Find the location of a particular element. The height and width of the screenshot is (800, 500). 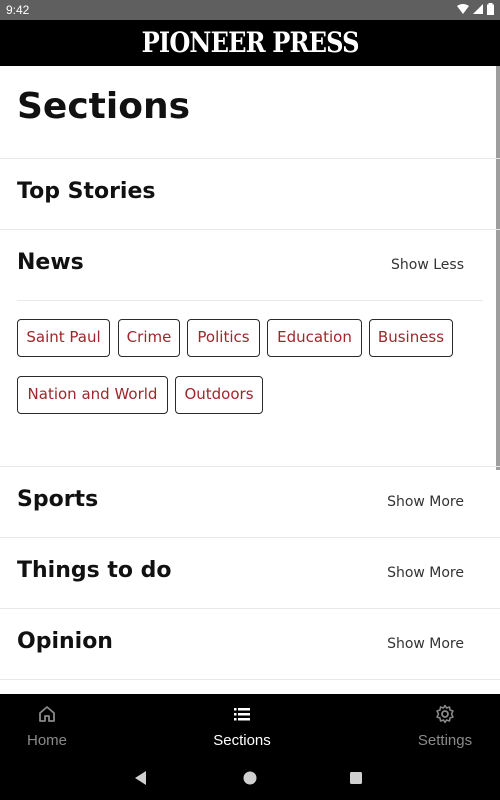

nav-label: Sections is located at coordinates (242, 740).